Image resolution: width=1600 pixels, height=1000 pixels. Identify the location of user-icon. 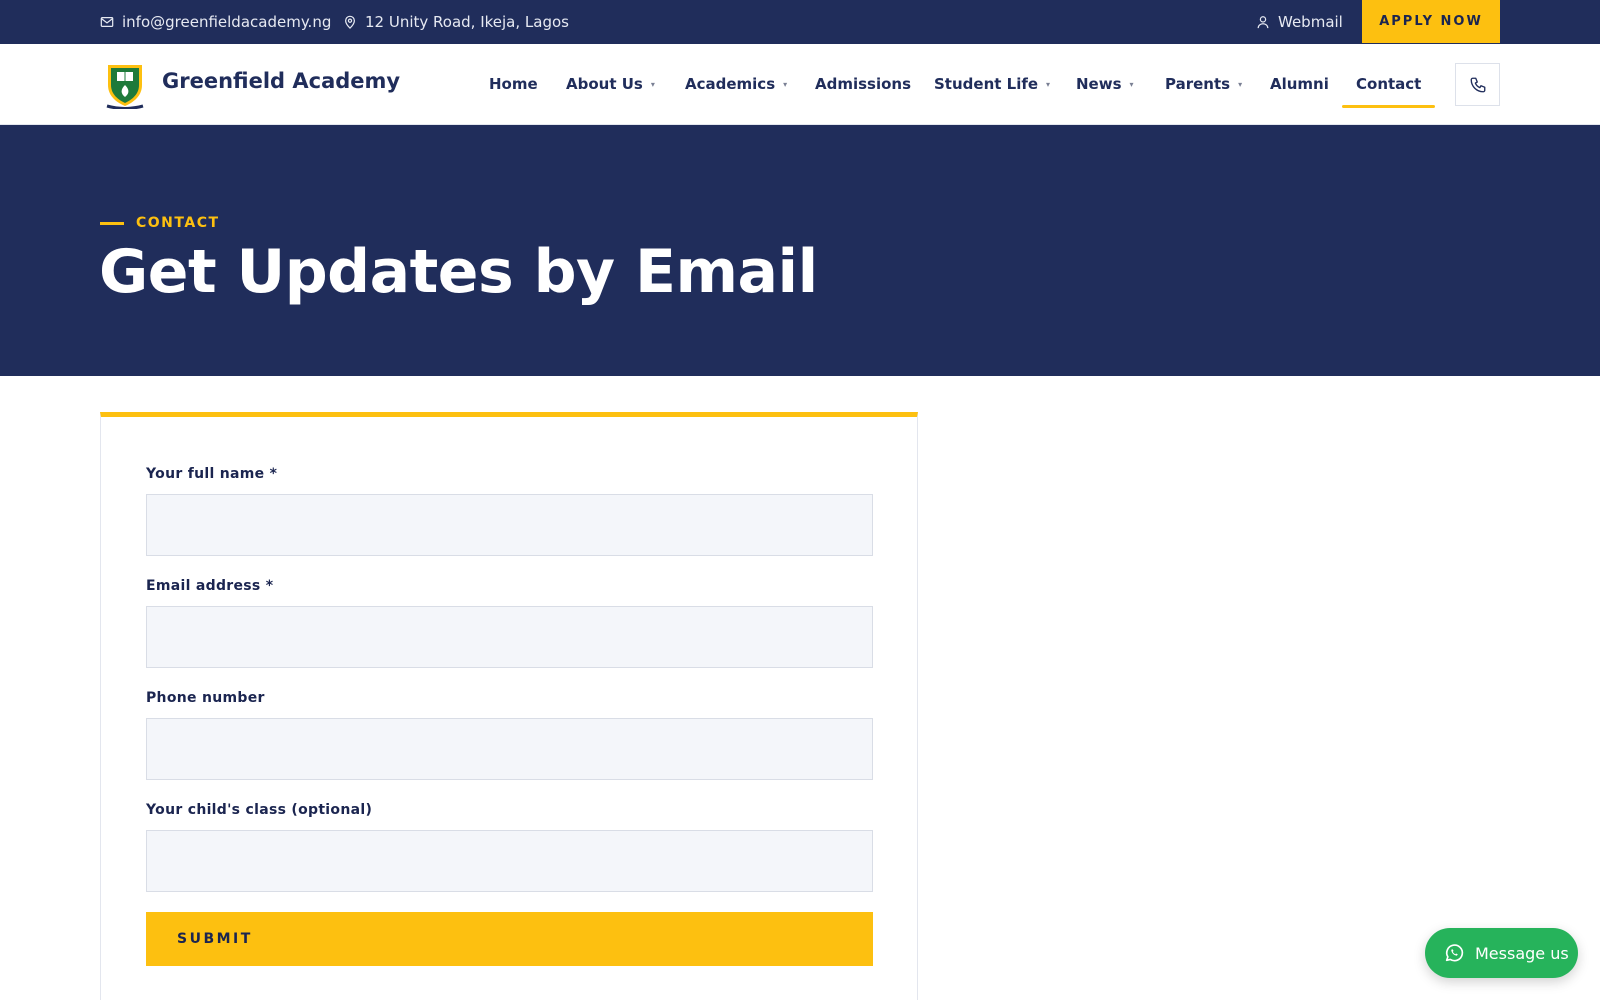
(1263, 22).